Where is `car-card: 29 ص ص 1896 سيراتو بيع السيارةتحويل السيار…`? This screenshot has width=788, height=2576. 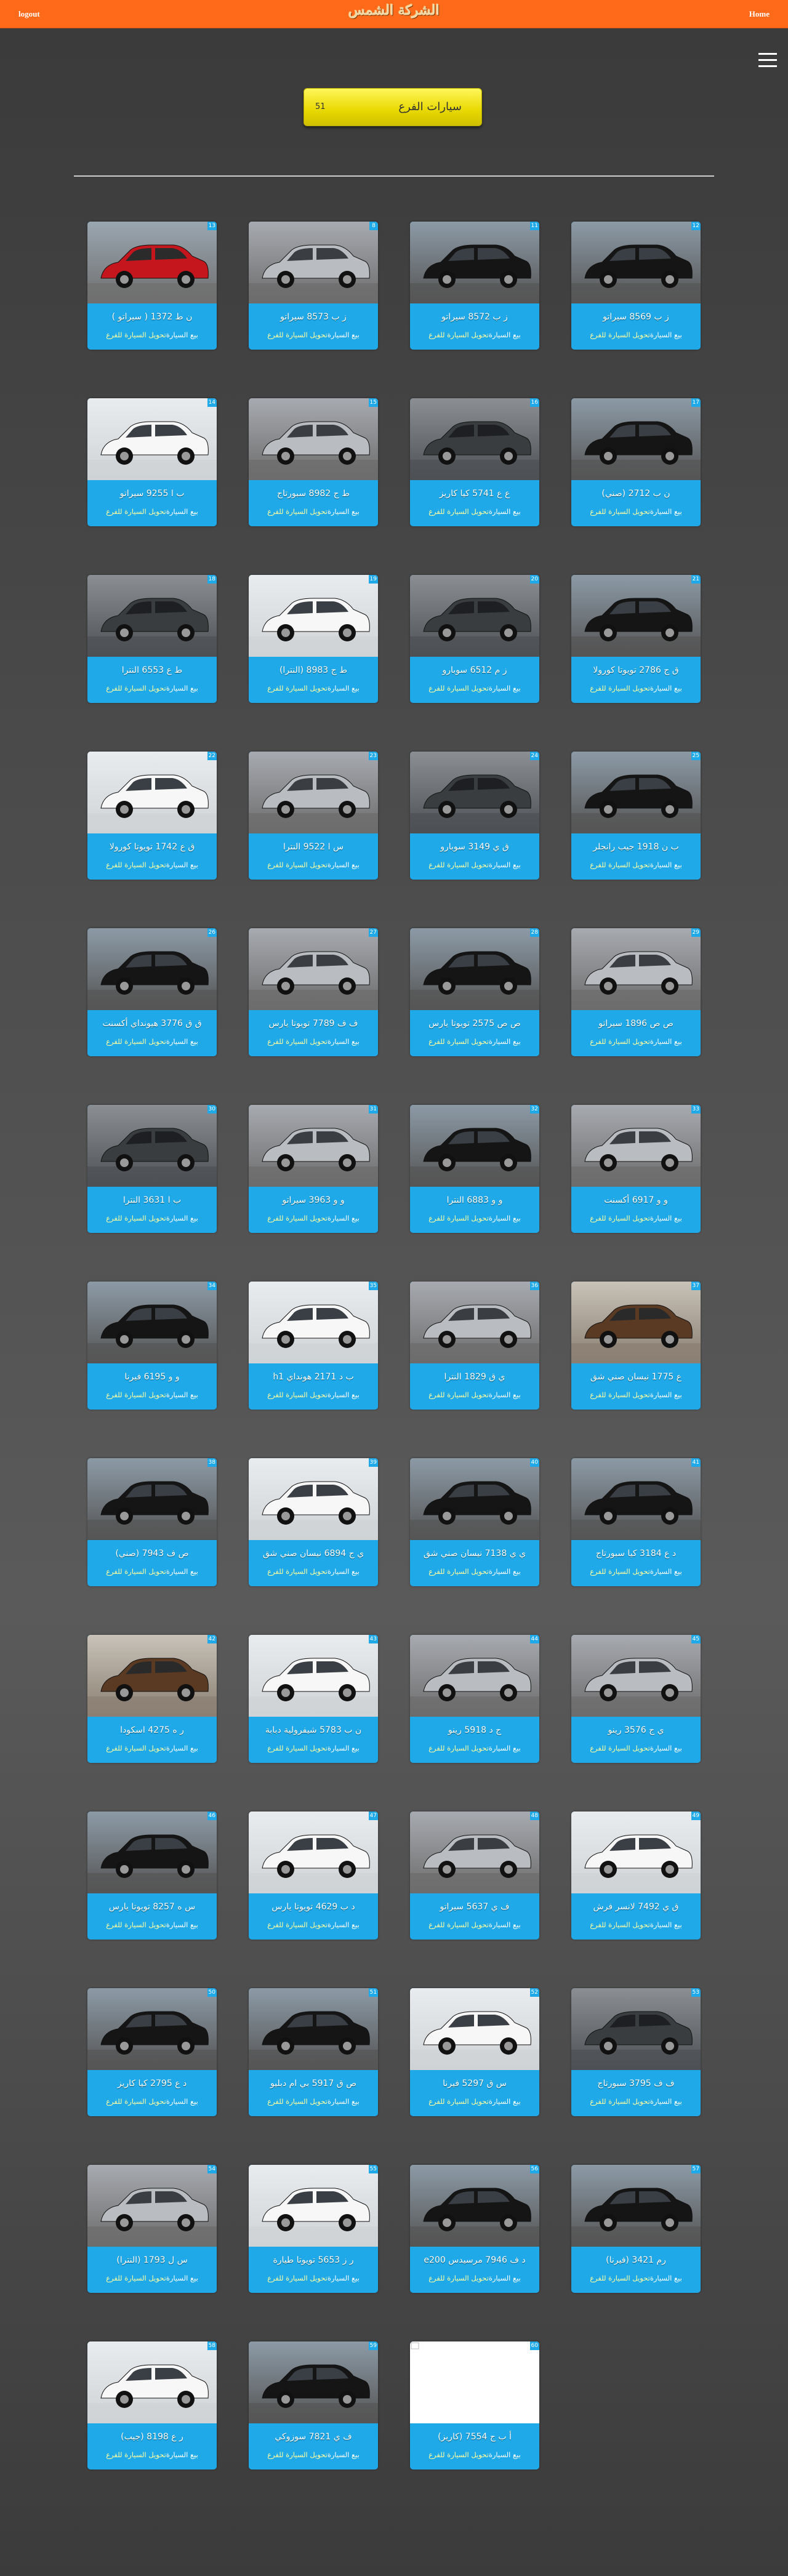 car-card: 29 ص ص 1896 سيراتو بيع السيارةتحويل السيار… is located at coordinates (636, 992).